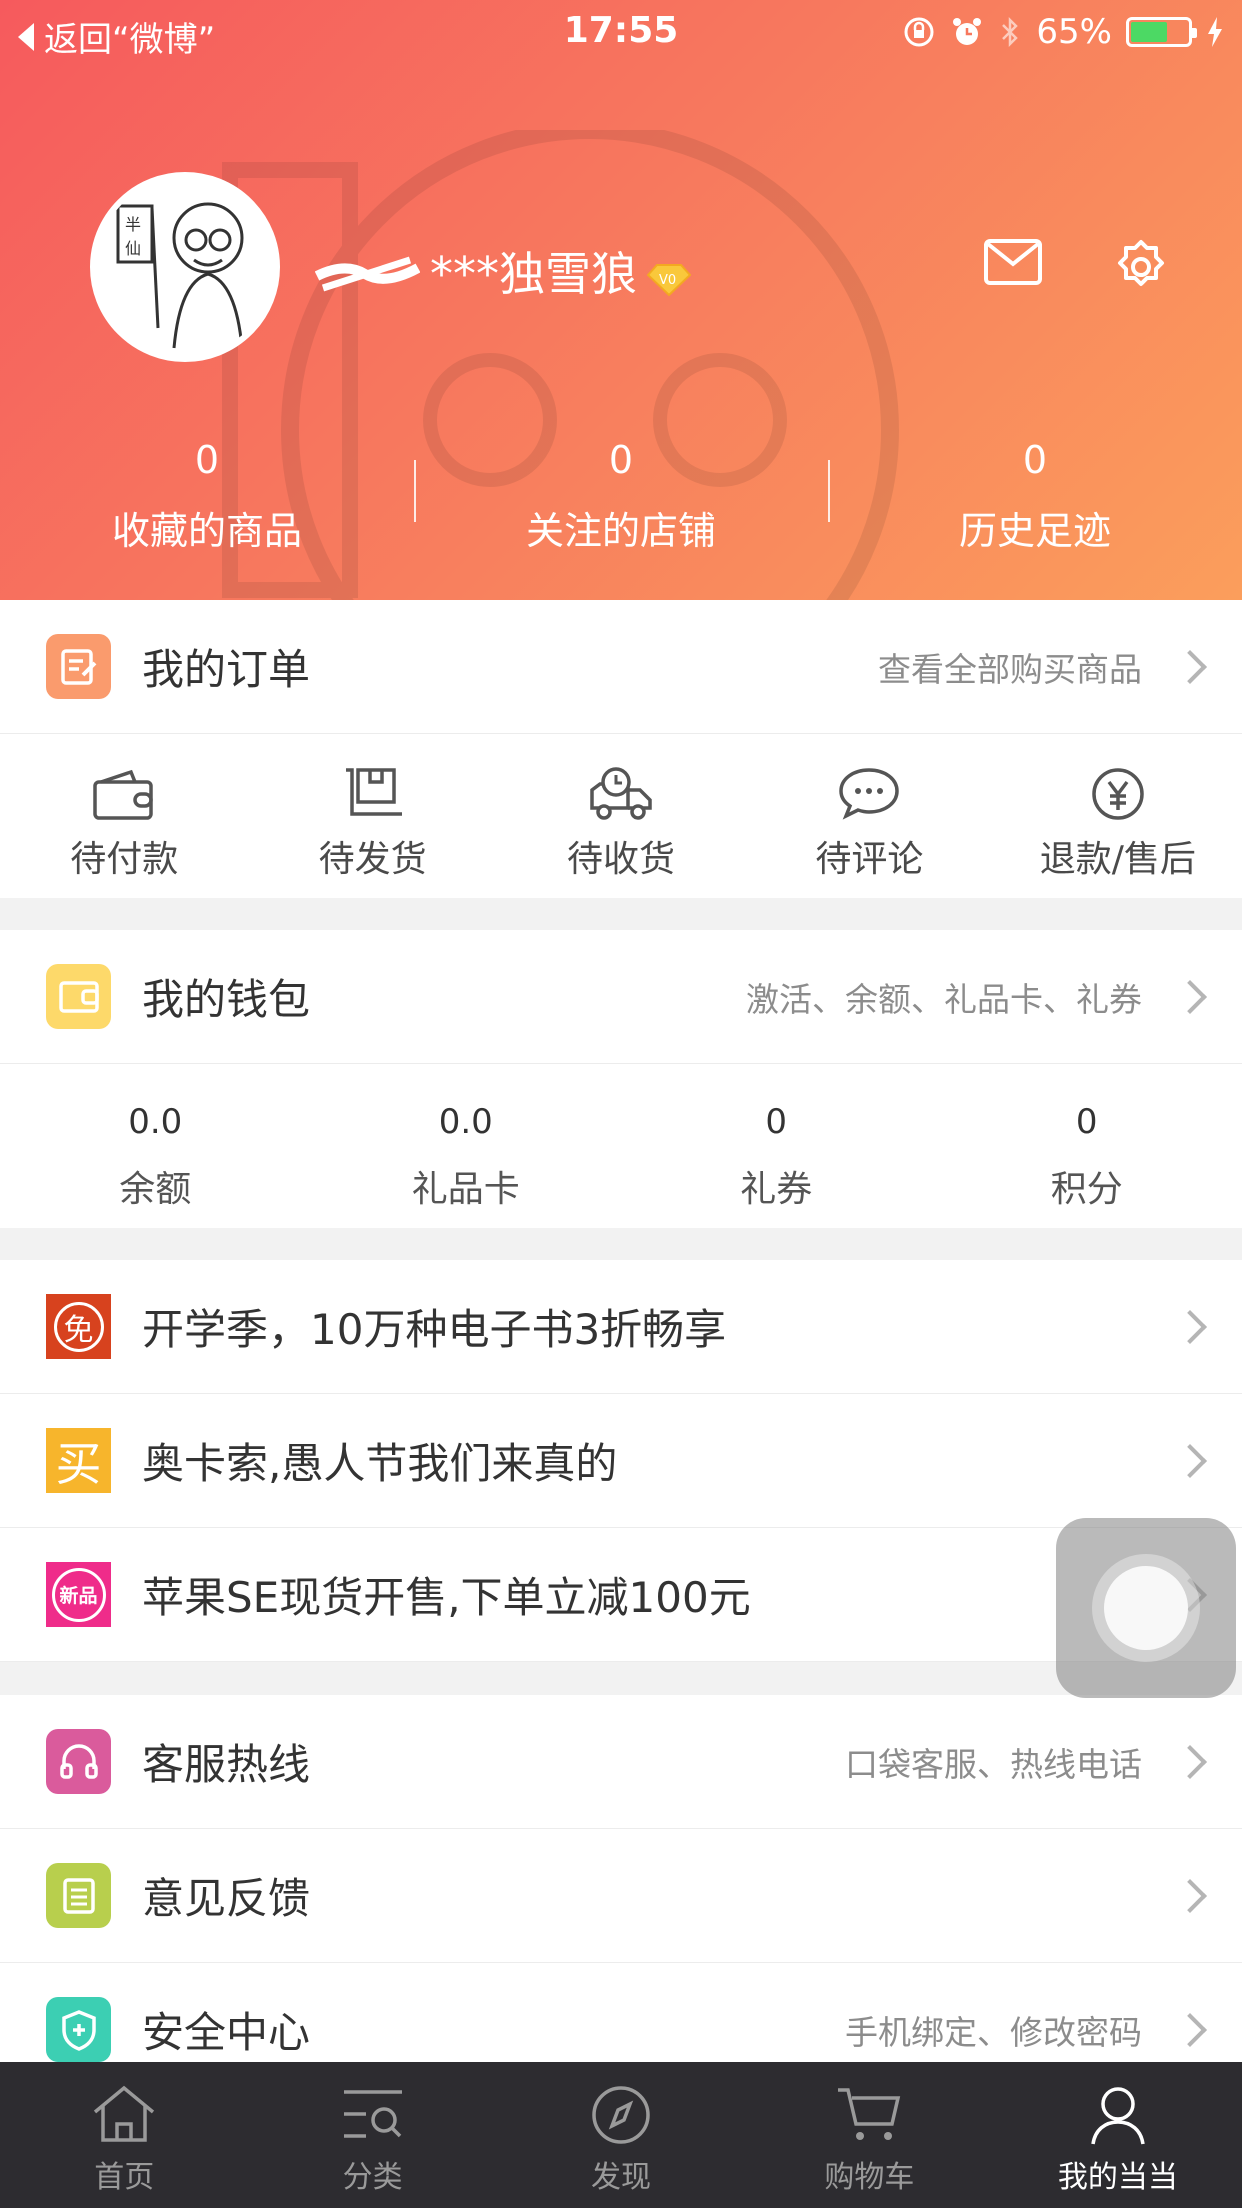 This screenshot has width=1242, height=2208. I want to click on stat-label: 关注的店铺, so click(620, 531).